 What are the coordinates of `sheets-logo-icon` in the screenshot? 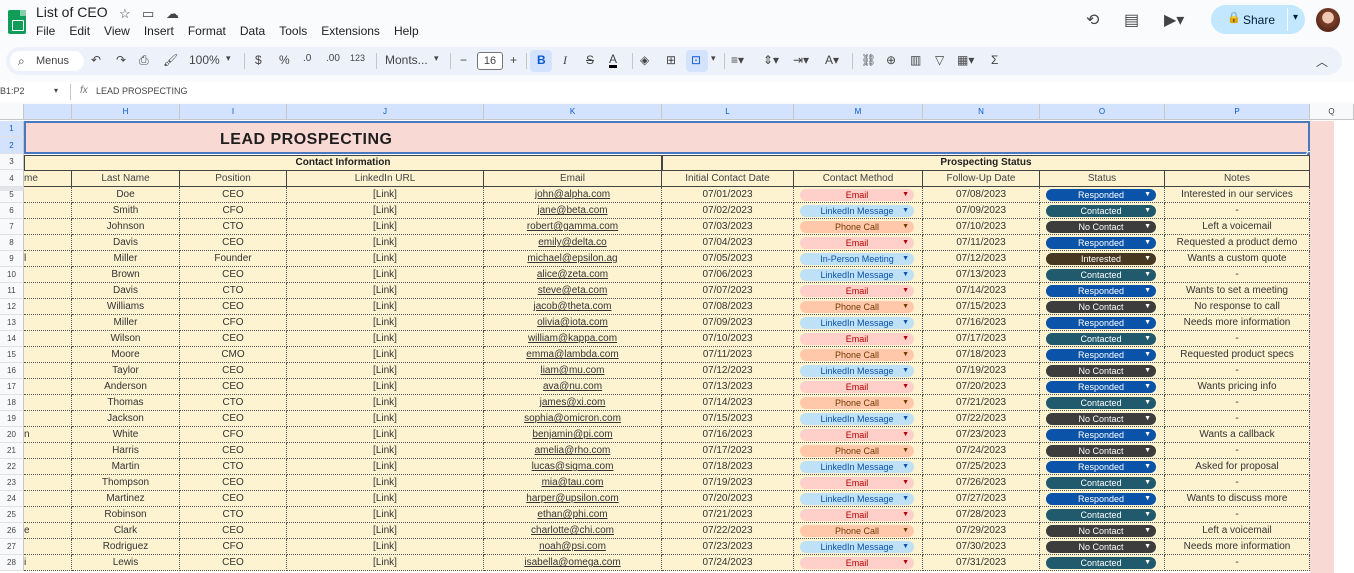 It's located at (17, 22).